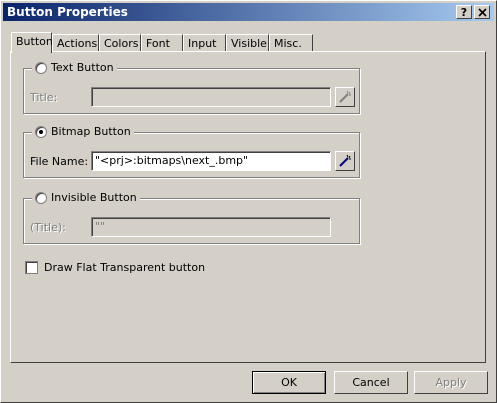  What do you see at coordinates (59, 161) in the screenshot?
I see `file-name-label: File Name:` at bounding box center [59, 161].